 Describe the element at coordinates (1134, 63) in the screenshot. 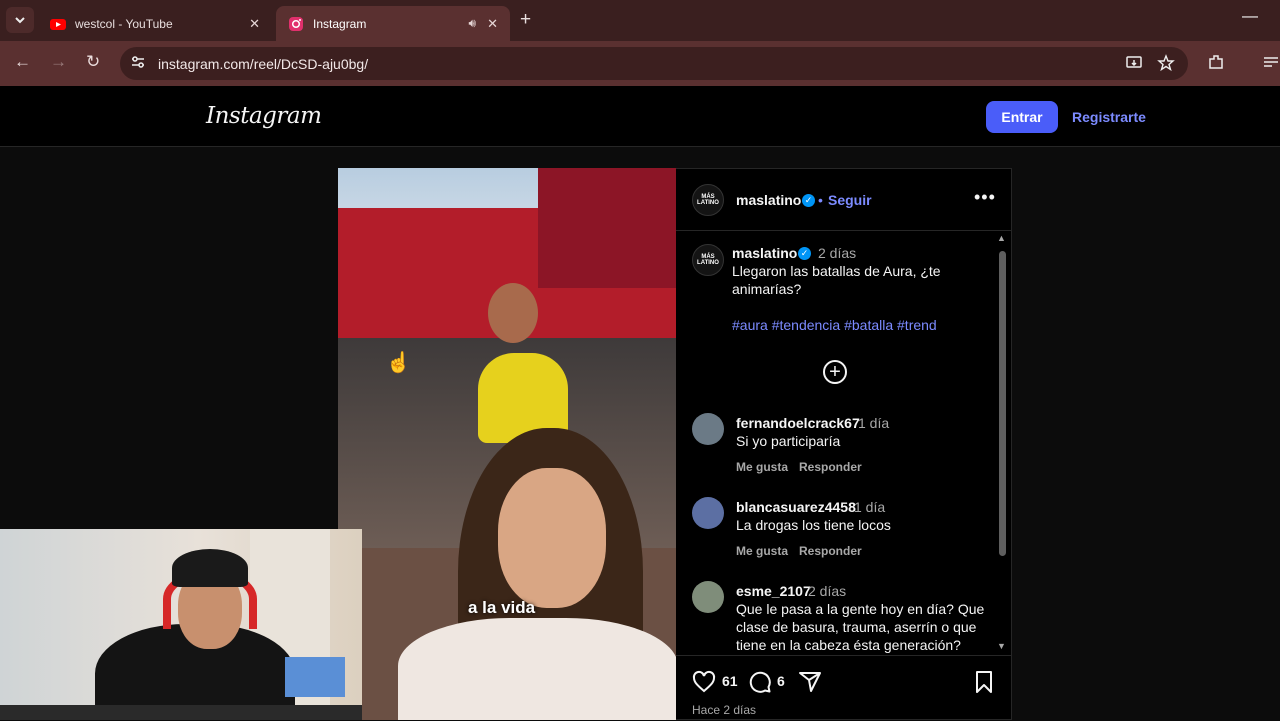

I see `install-app-icon` at that location.